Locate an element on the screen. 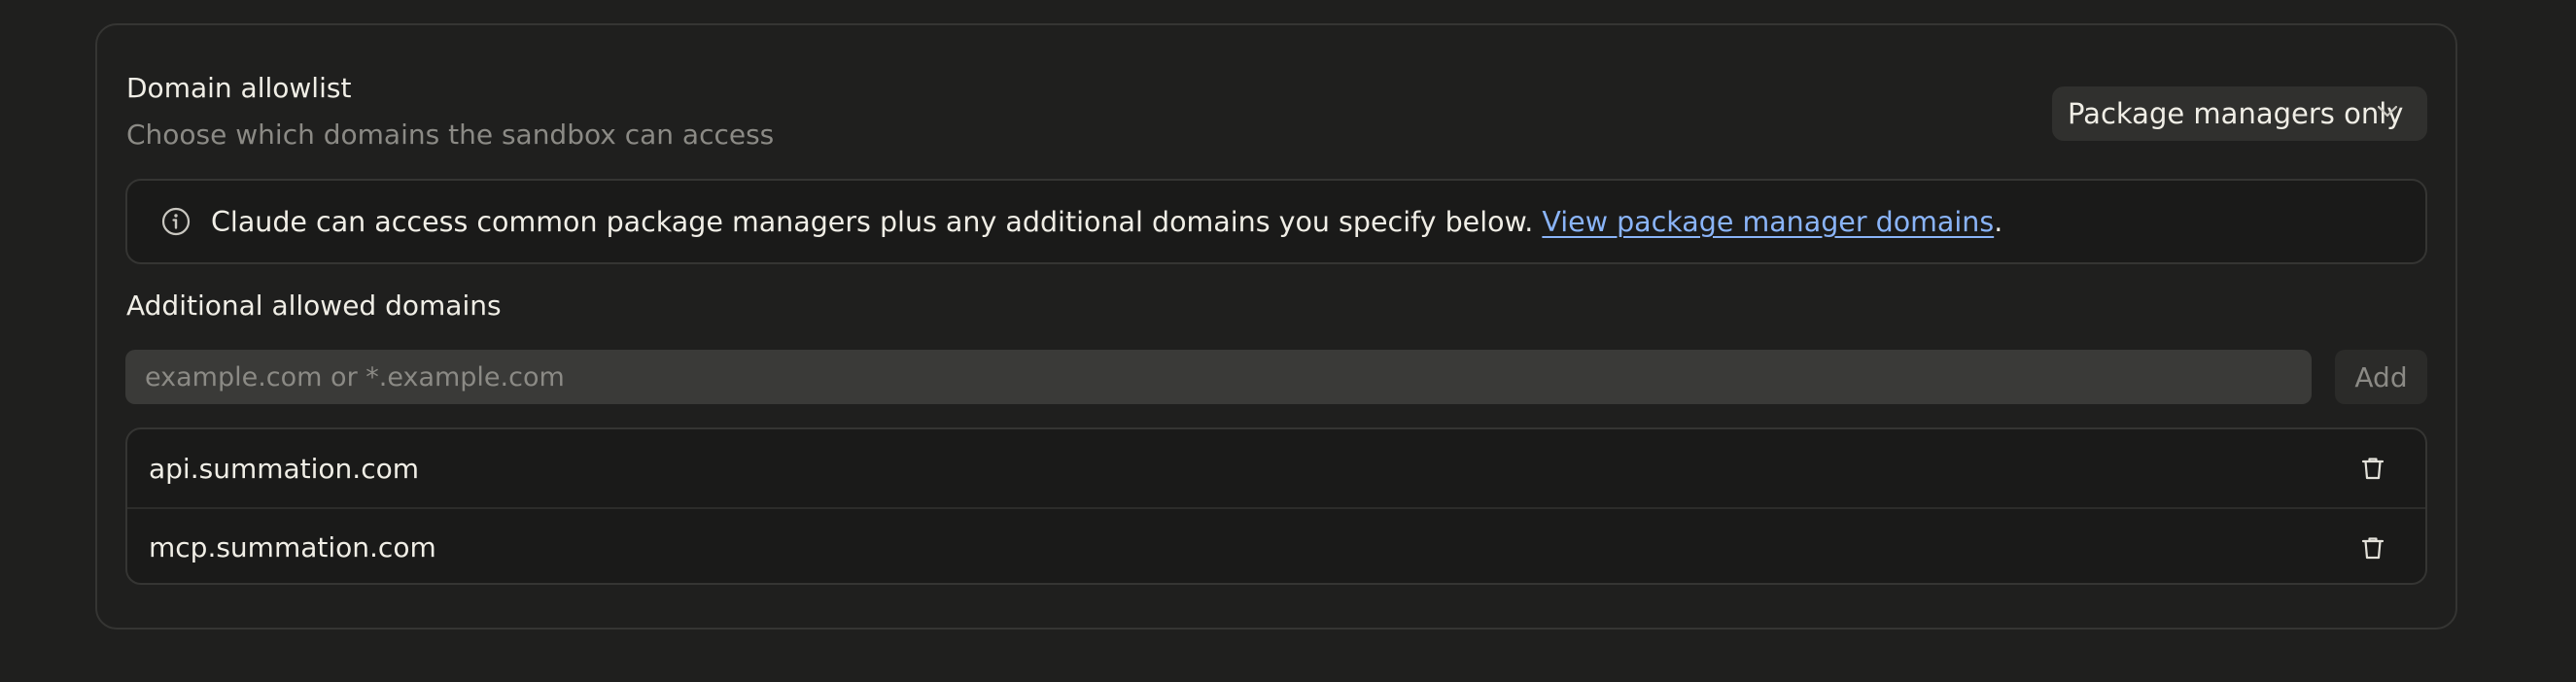  domain-input is located at coordinates (1218, 377).